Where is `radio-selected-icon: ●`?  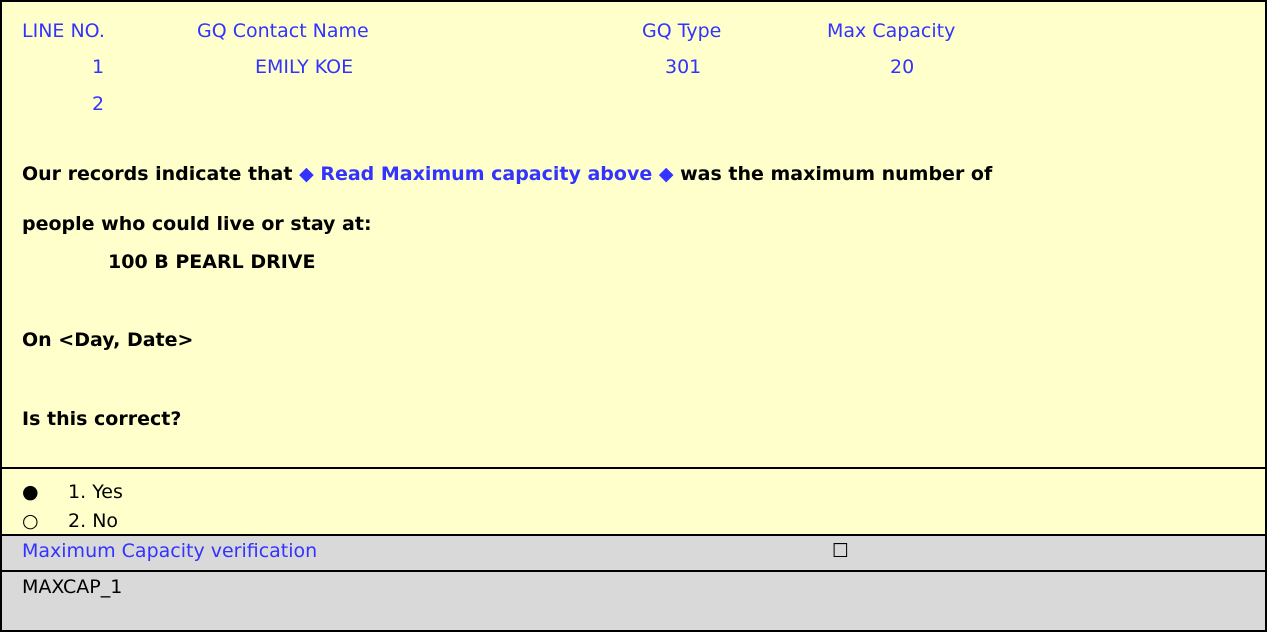
radio-selected-icon: ● is located at coordinates (30, 492).